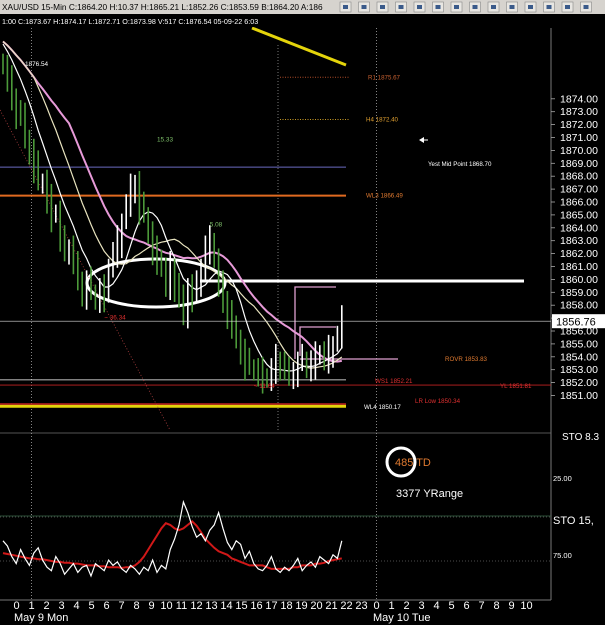  Describe the element at coordinates (37, 64) in the screenshot. I see `price-annotation: 1876.54` at that location.